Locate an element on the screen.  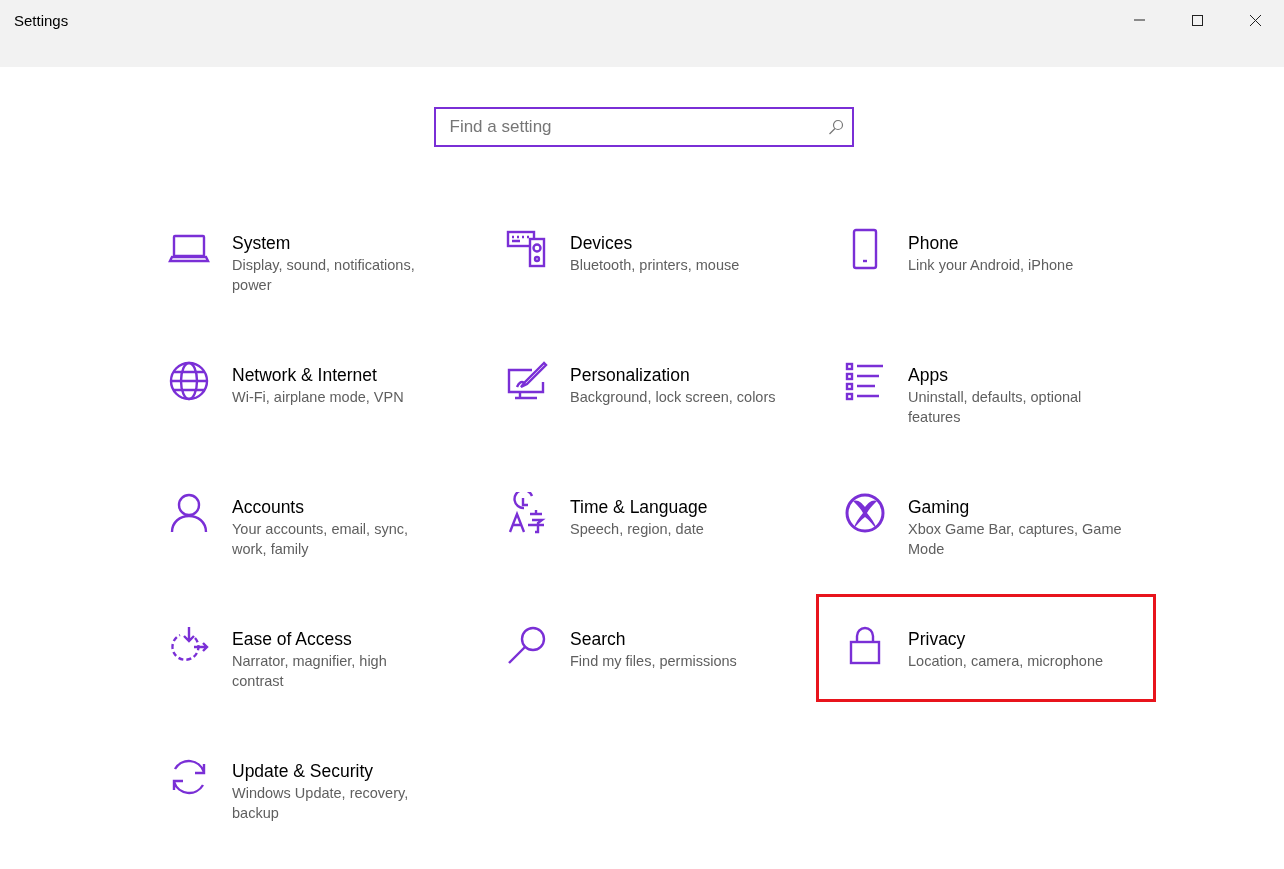
tile-title: Update & Security is located at coordinates (332, 771).